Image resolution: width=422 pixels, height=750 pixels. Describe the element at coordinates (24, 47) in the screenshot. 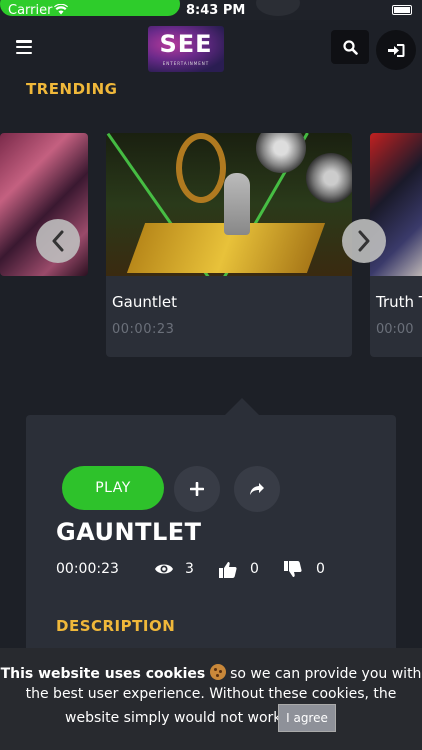

I see `menu-icon` at that location.